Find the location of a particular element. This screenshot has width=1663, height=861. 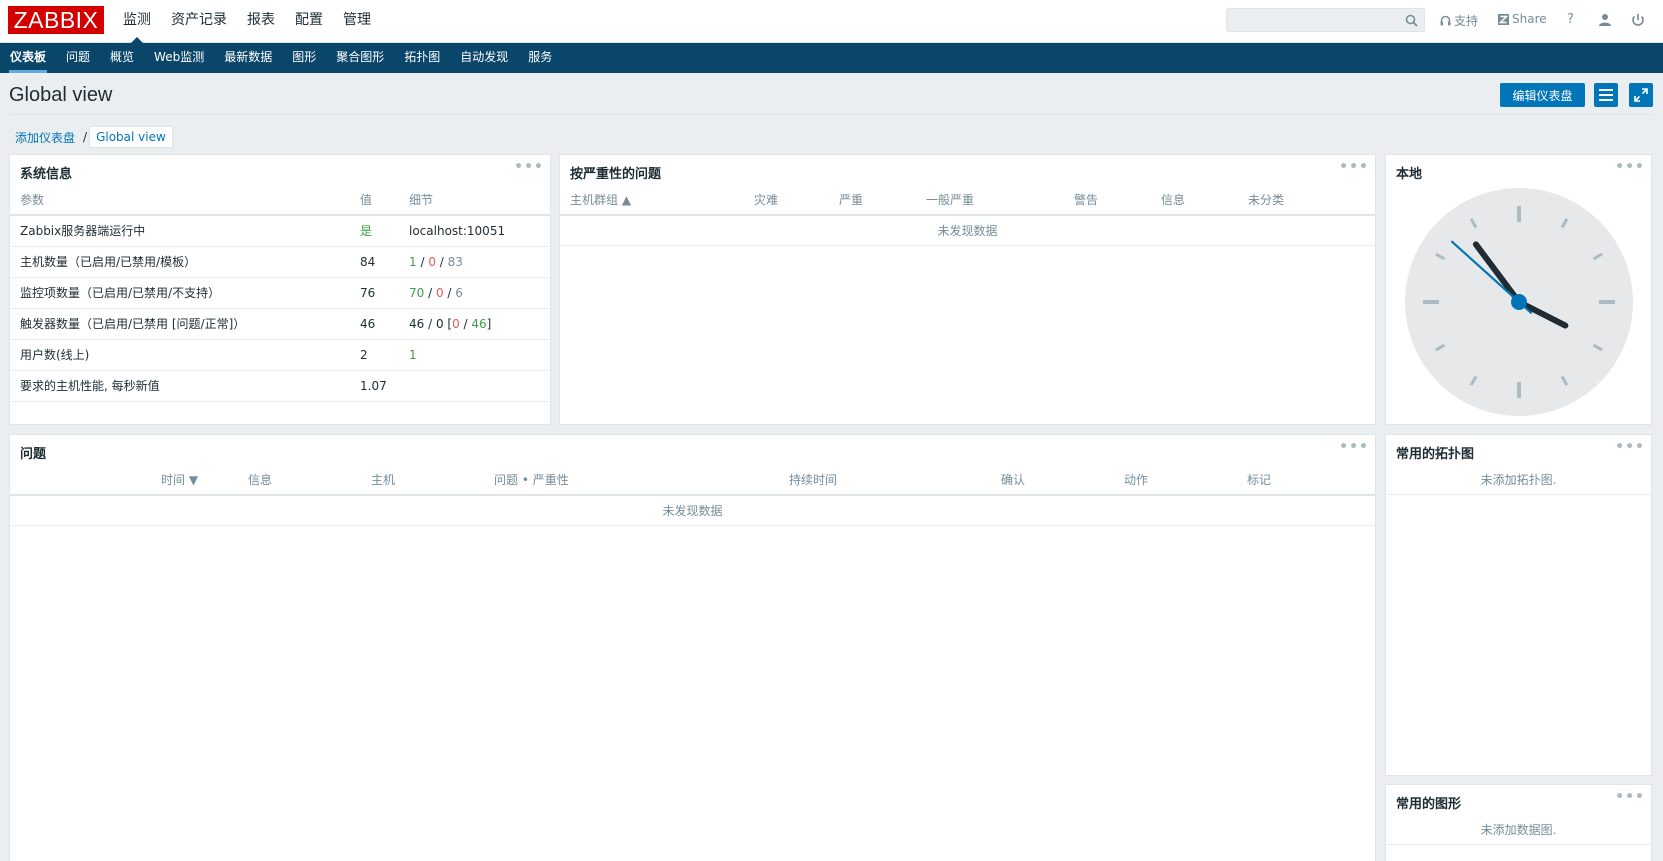

table-row: 监控项数量（已启用/已禁用/不支持） 76 70 / 0 / 6 is located at coordinates (280, 293).